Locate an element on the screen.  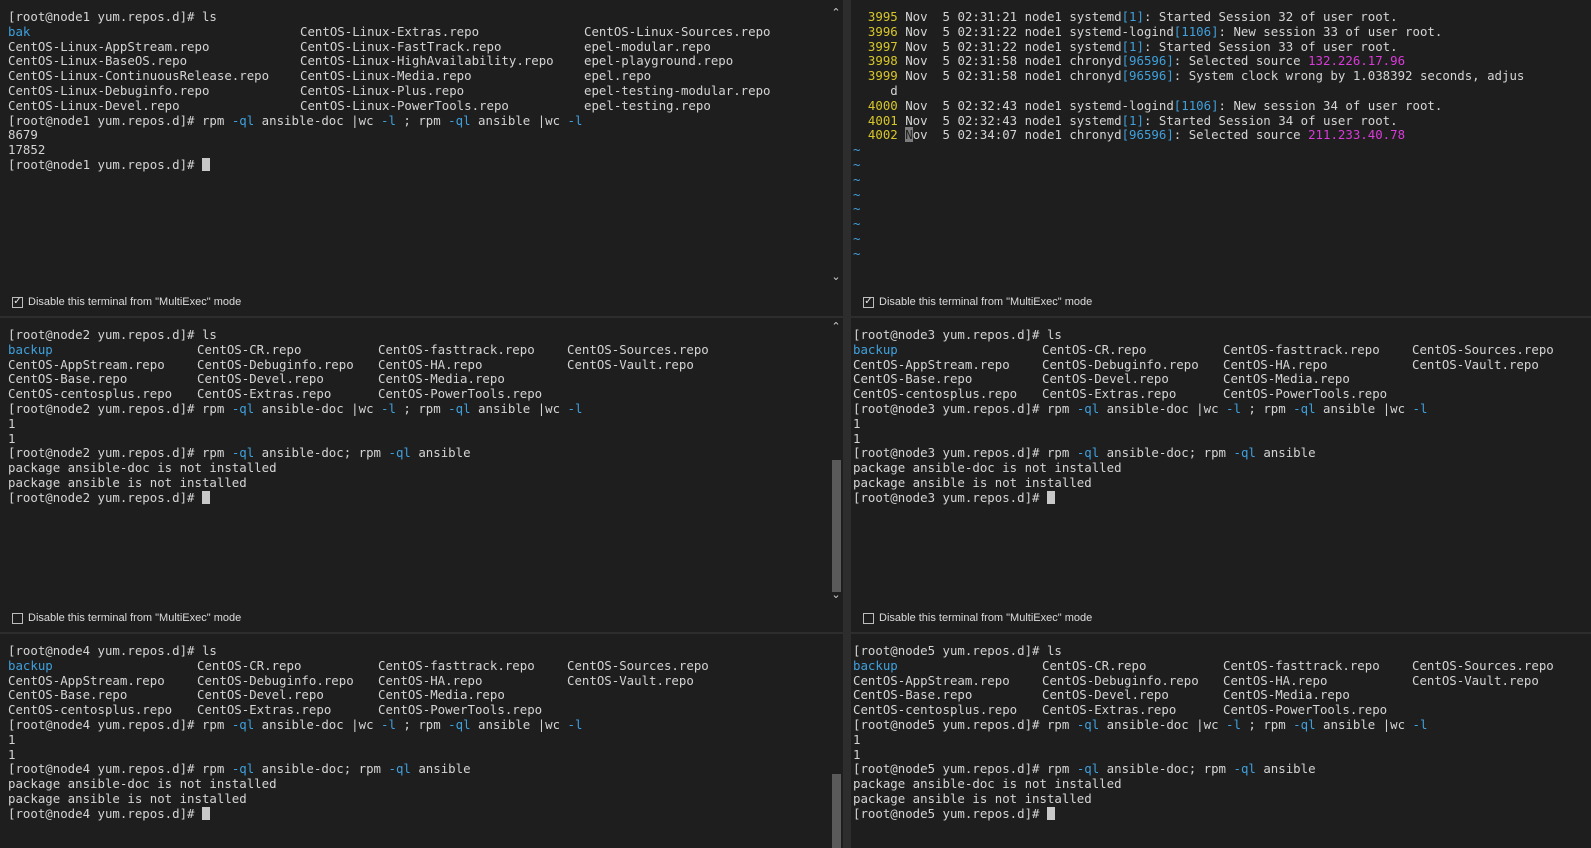
vim-cursor: N is located at coordinates (909, 135).